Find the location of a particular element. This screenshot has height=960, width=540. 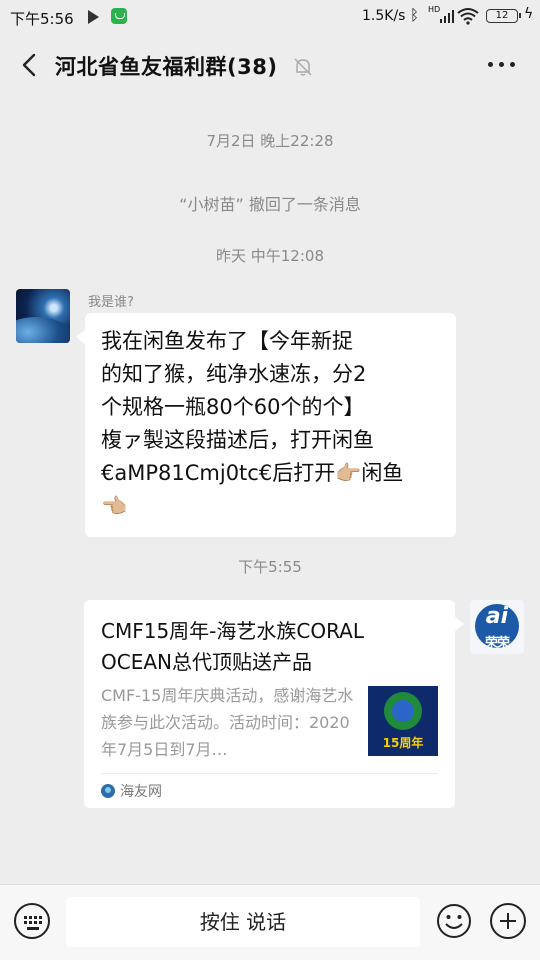

source-logo-icon is located at coordinates (108, 791).